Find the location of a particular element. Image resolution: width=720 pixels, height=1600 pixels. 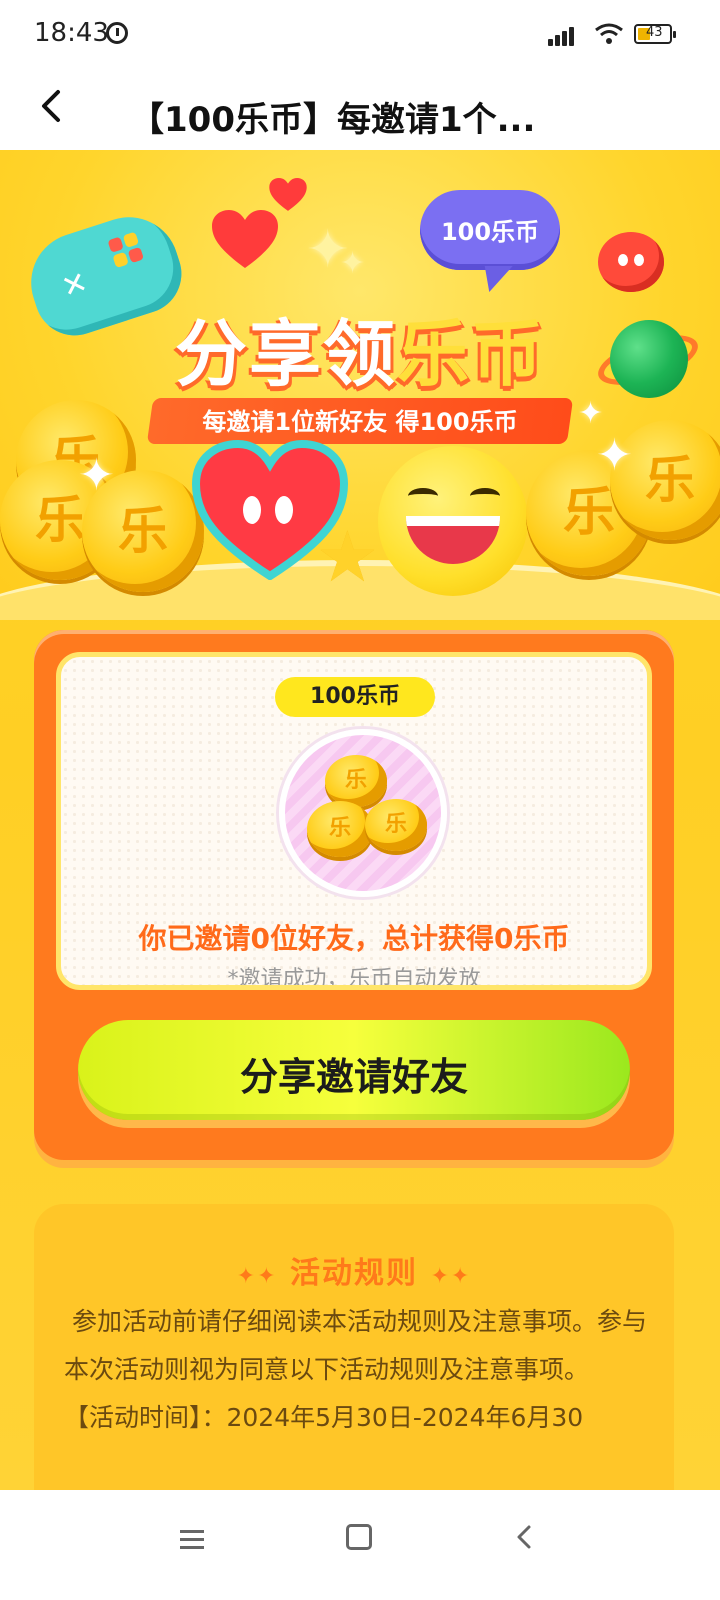

battery-level: 43 is located at coordinates (654, 32).